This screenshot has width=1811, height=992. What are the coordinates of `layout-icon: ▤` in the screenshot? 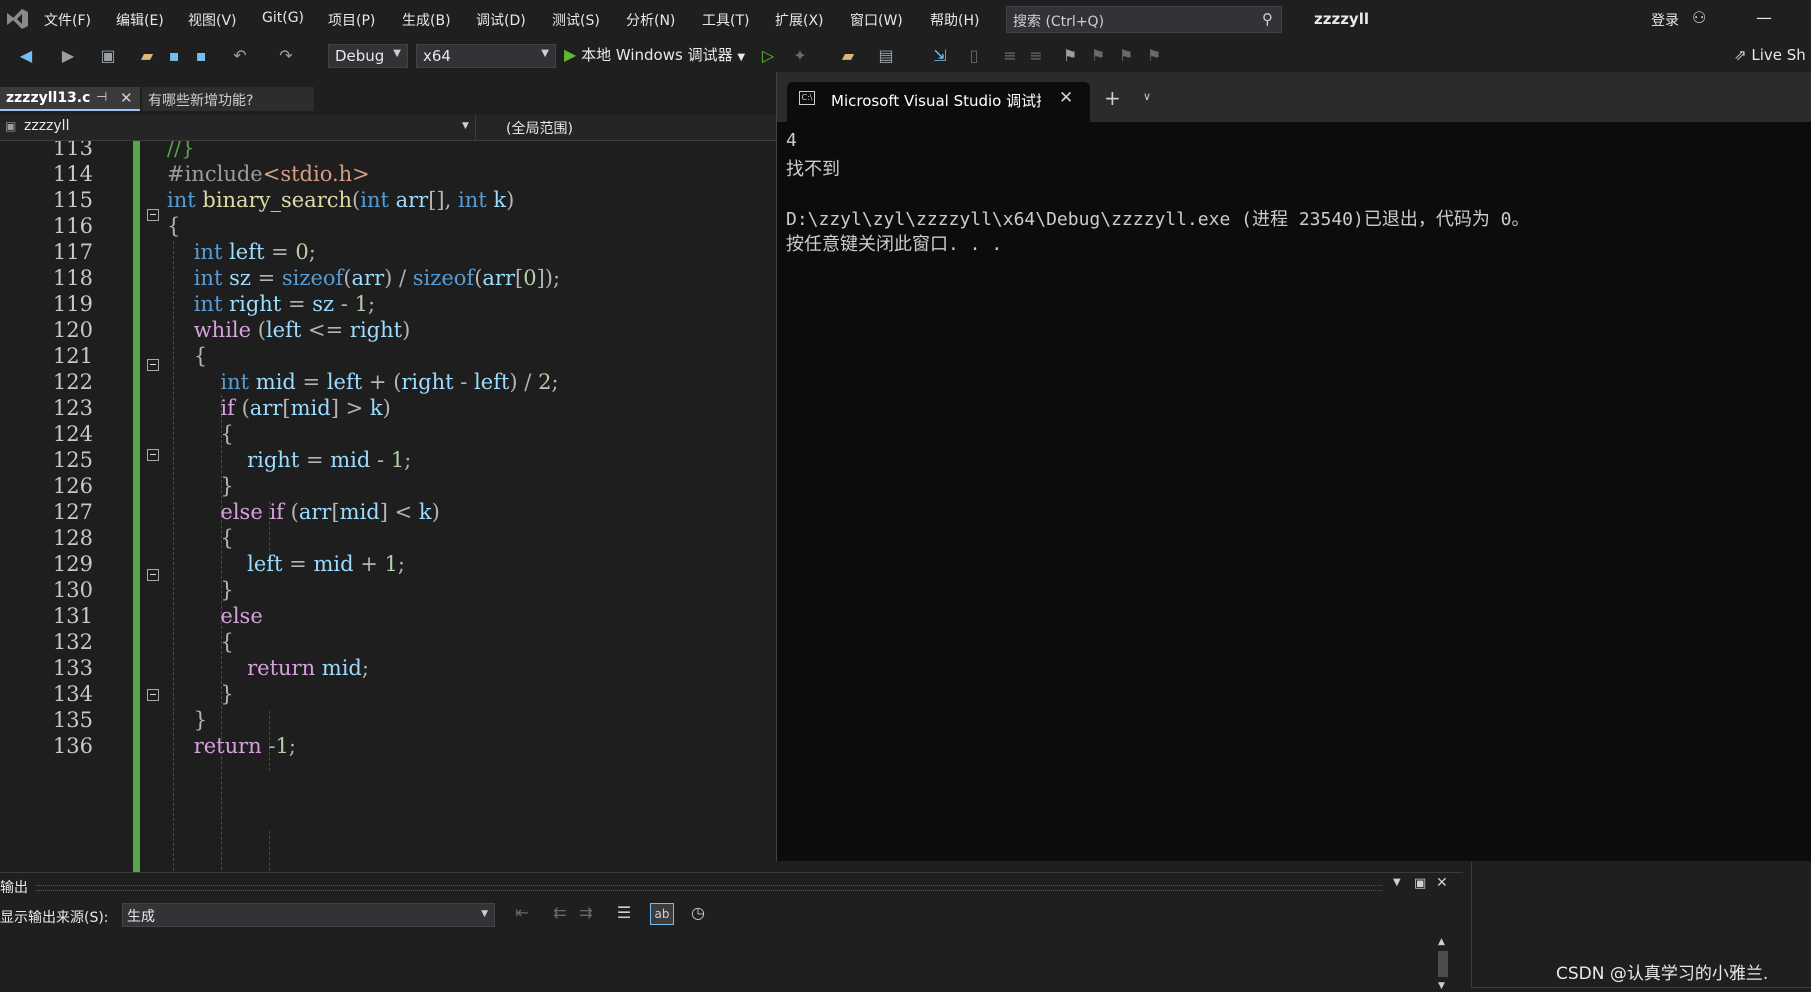 It's located at (886, 56).